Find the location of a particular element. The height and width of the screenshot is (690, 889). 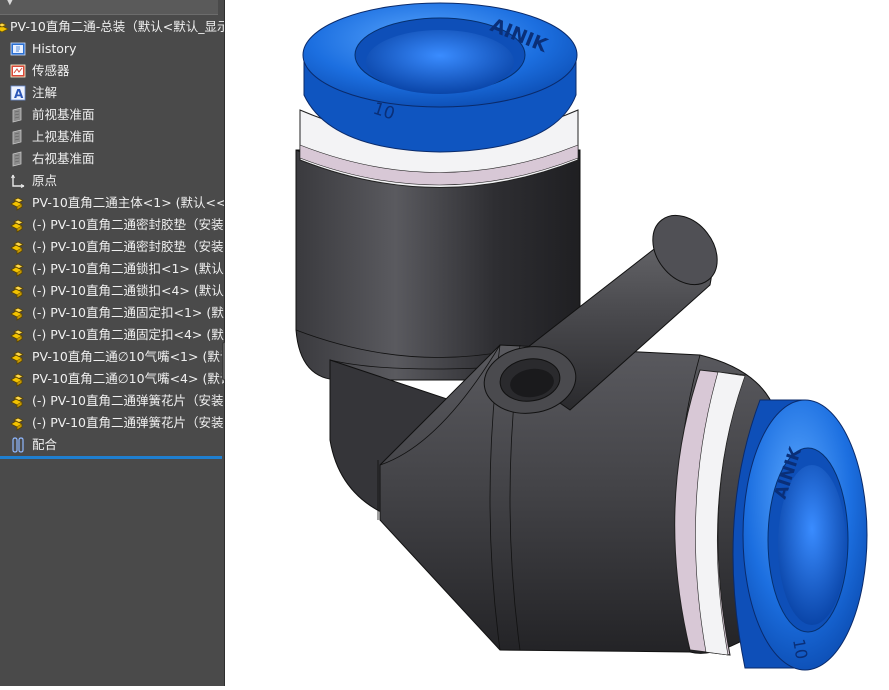

tree-item-label: (-) PV-10直角二通固定扣<4> (默认<<默认>_显示状态 1>) is located at coordinates (128, 334).